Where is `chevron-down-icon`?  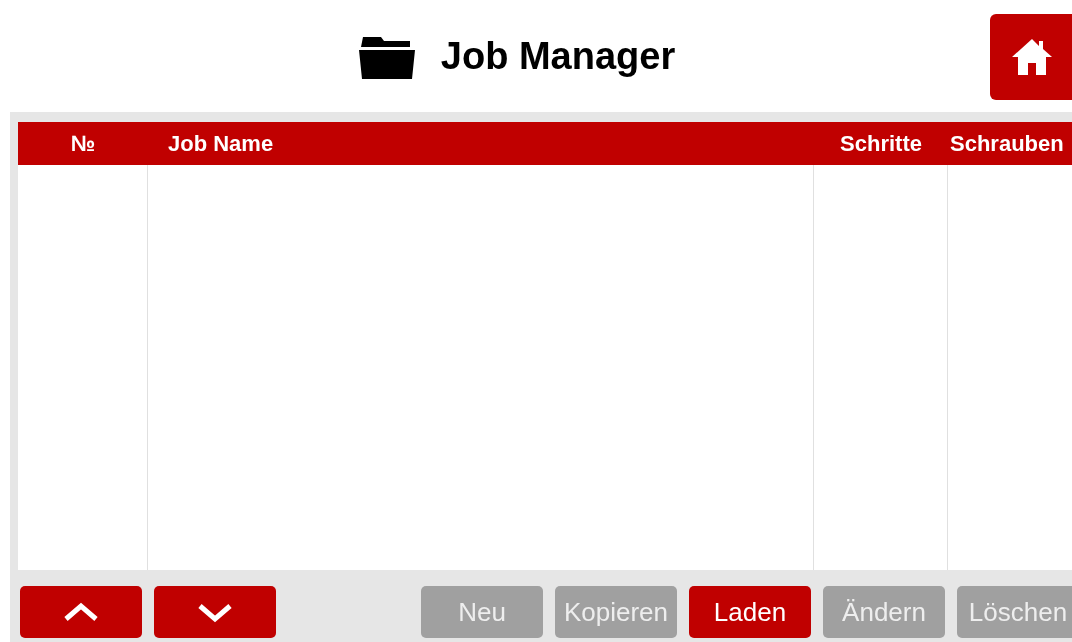 chevron-down-icon is located at coordinates (215, 612).